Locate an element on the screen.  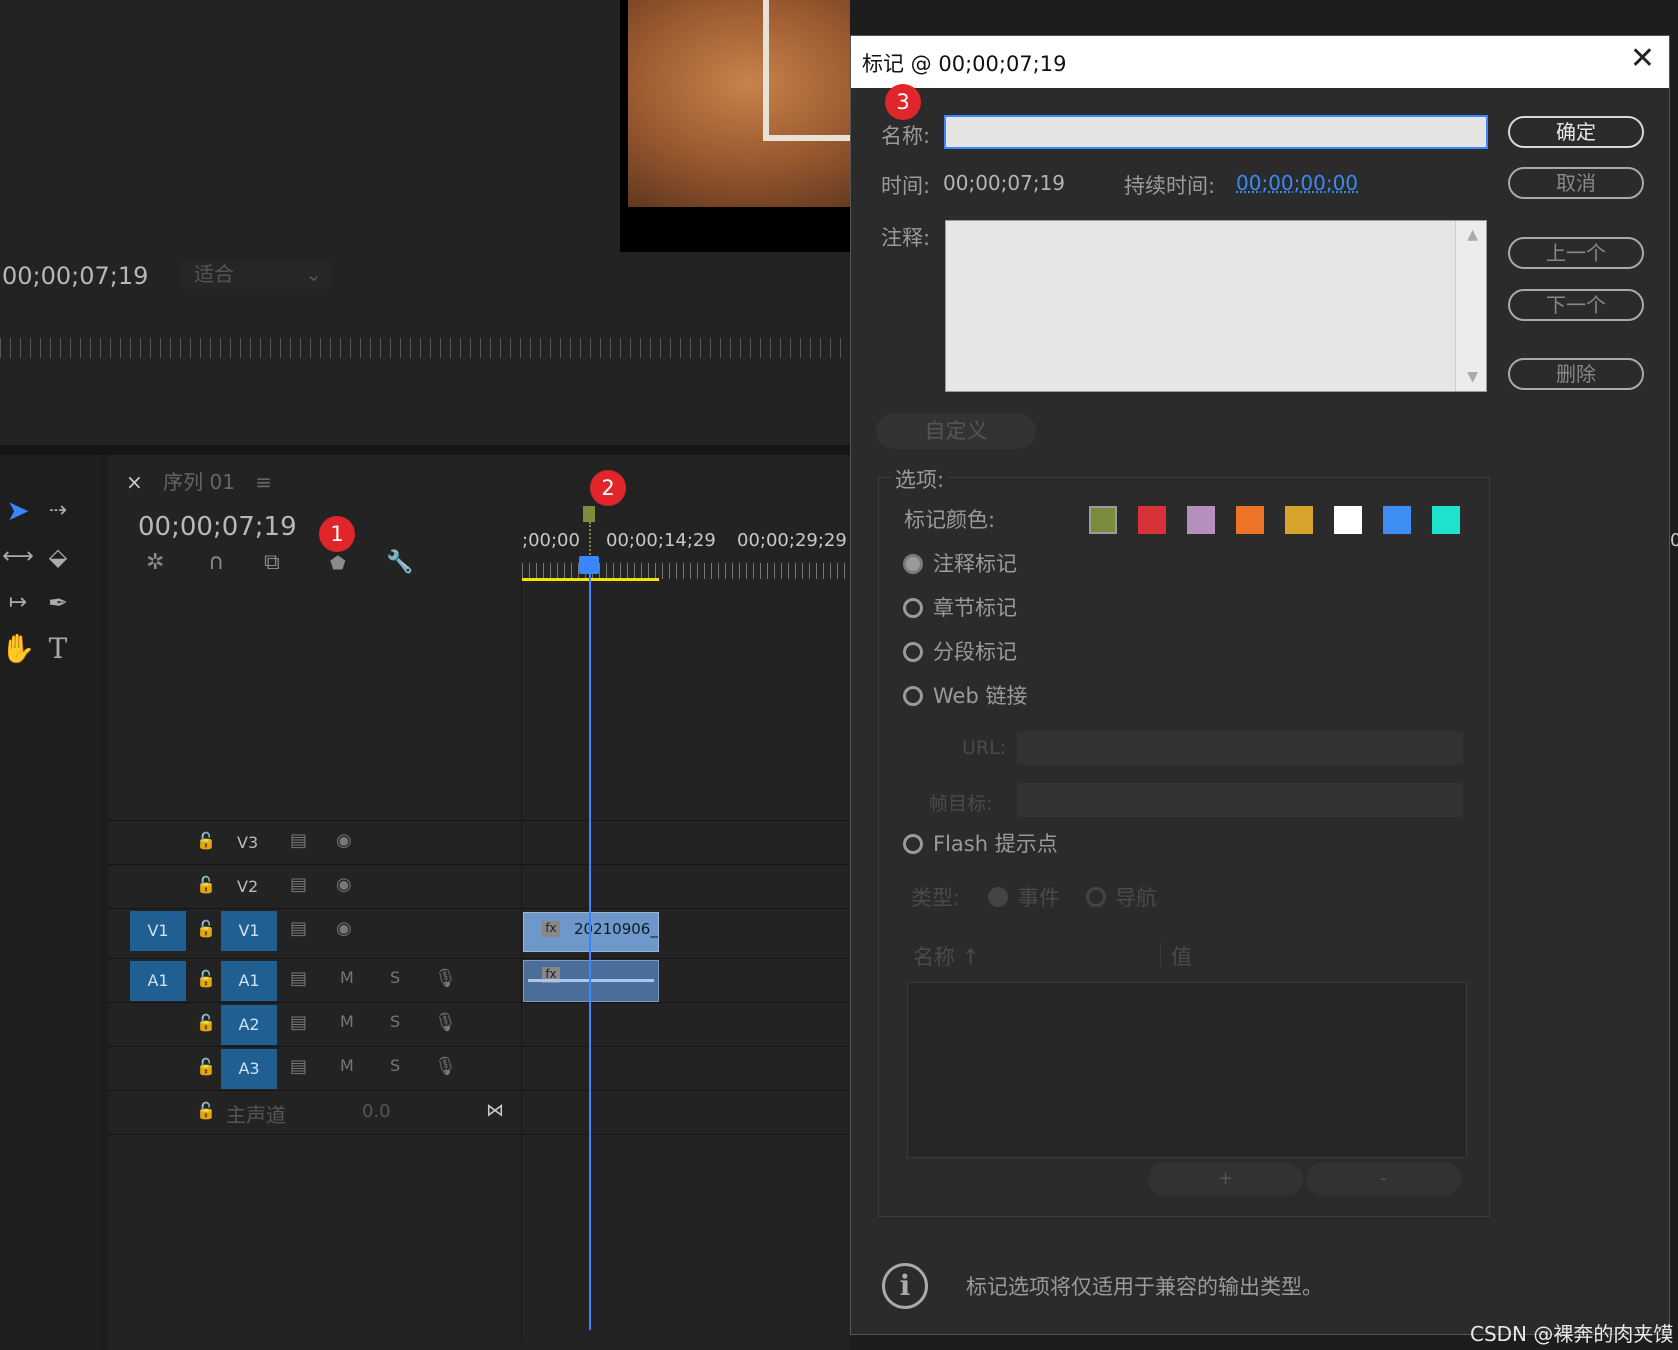
add-param-button: + is located at coordinates (1225, 1179).